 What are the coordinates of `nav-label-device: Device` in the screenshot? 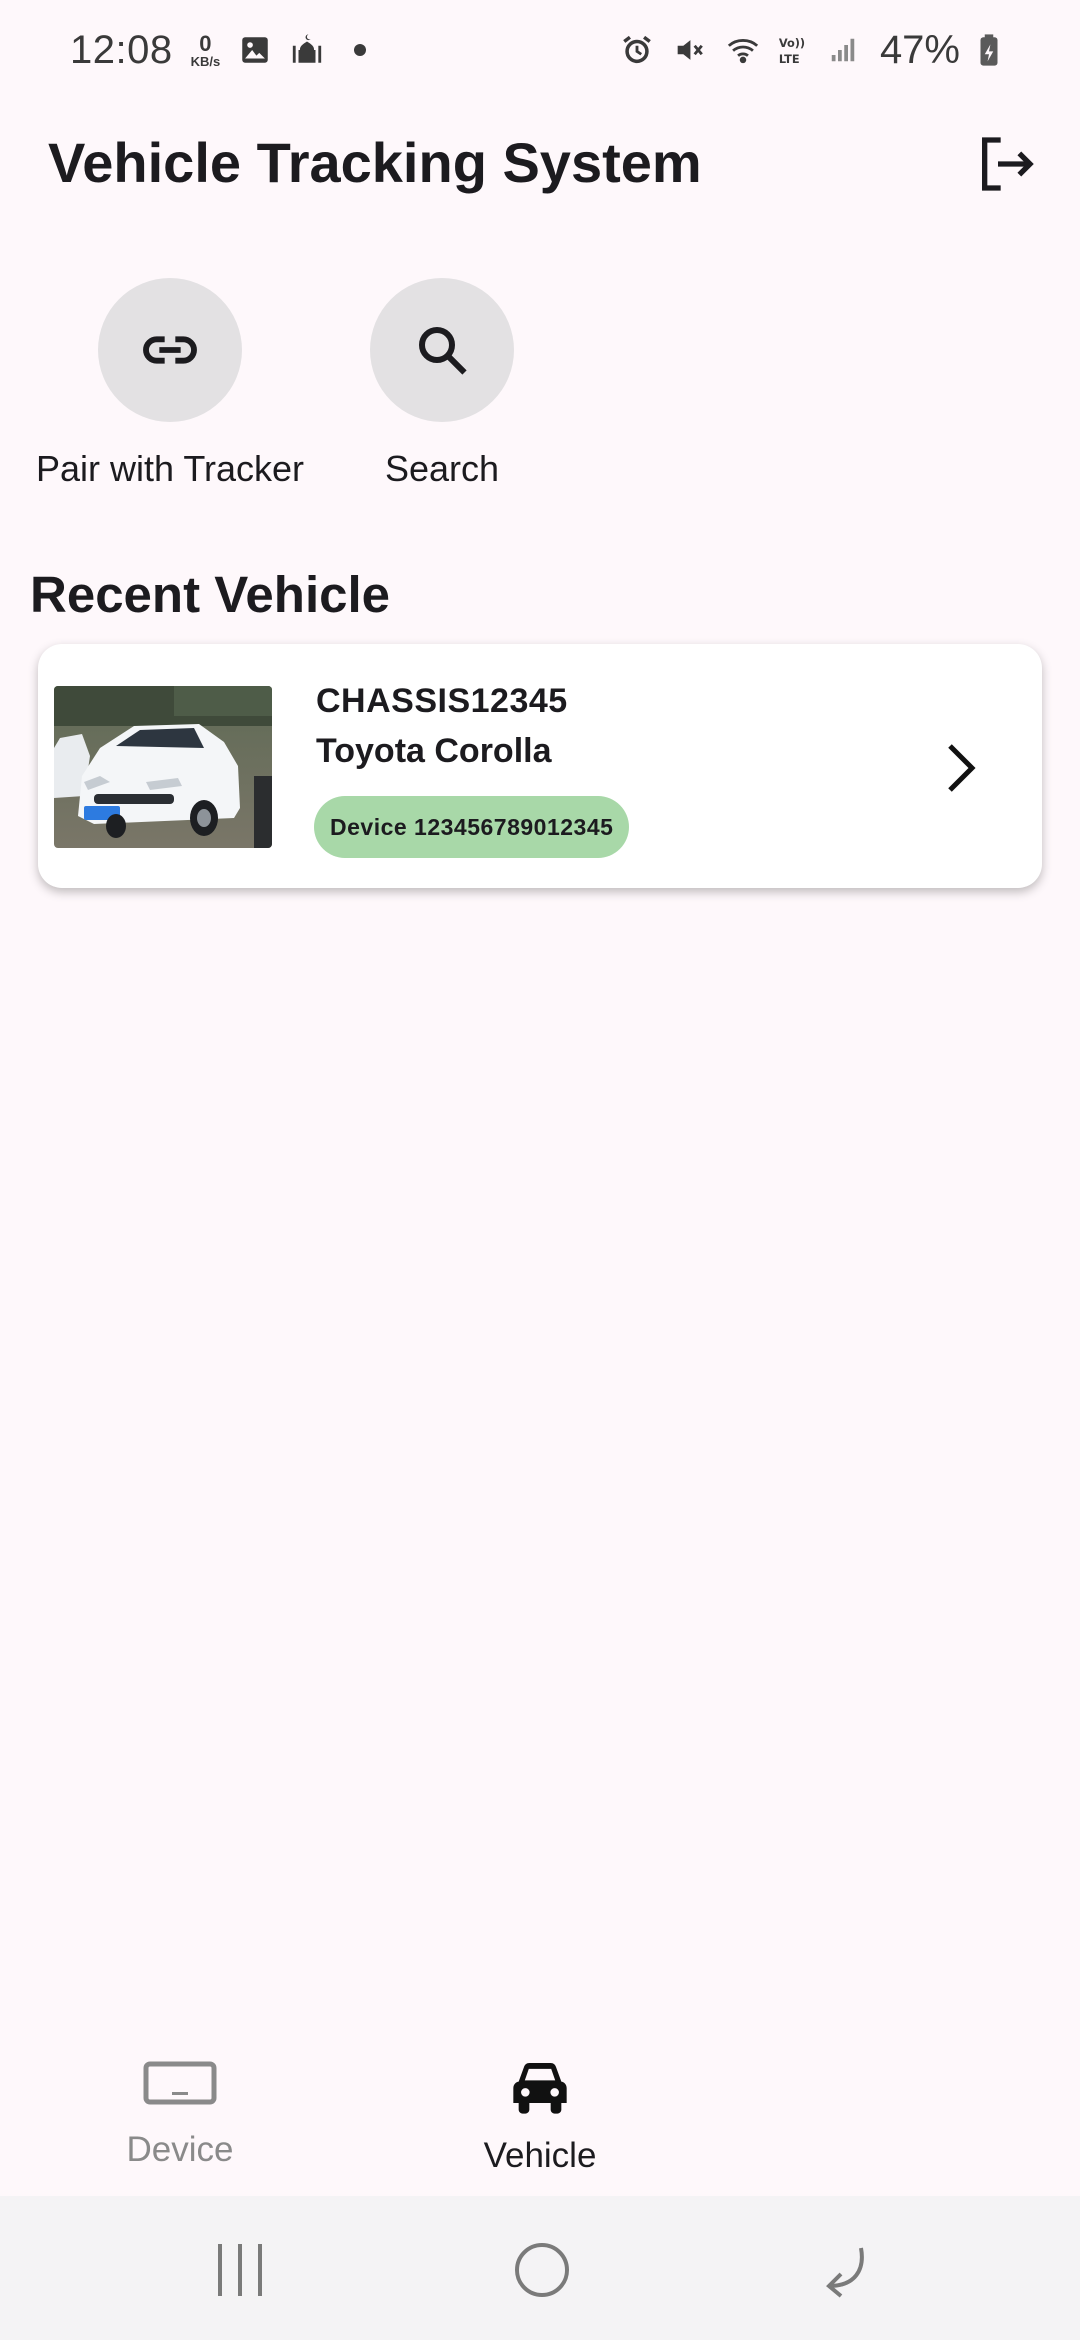 It's located at (180, 2149).